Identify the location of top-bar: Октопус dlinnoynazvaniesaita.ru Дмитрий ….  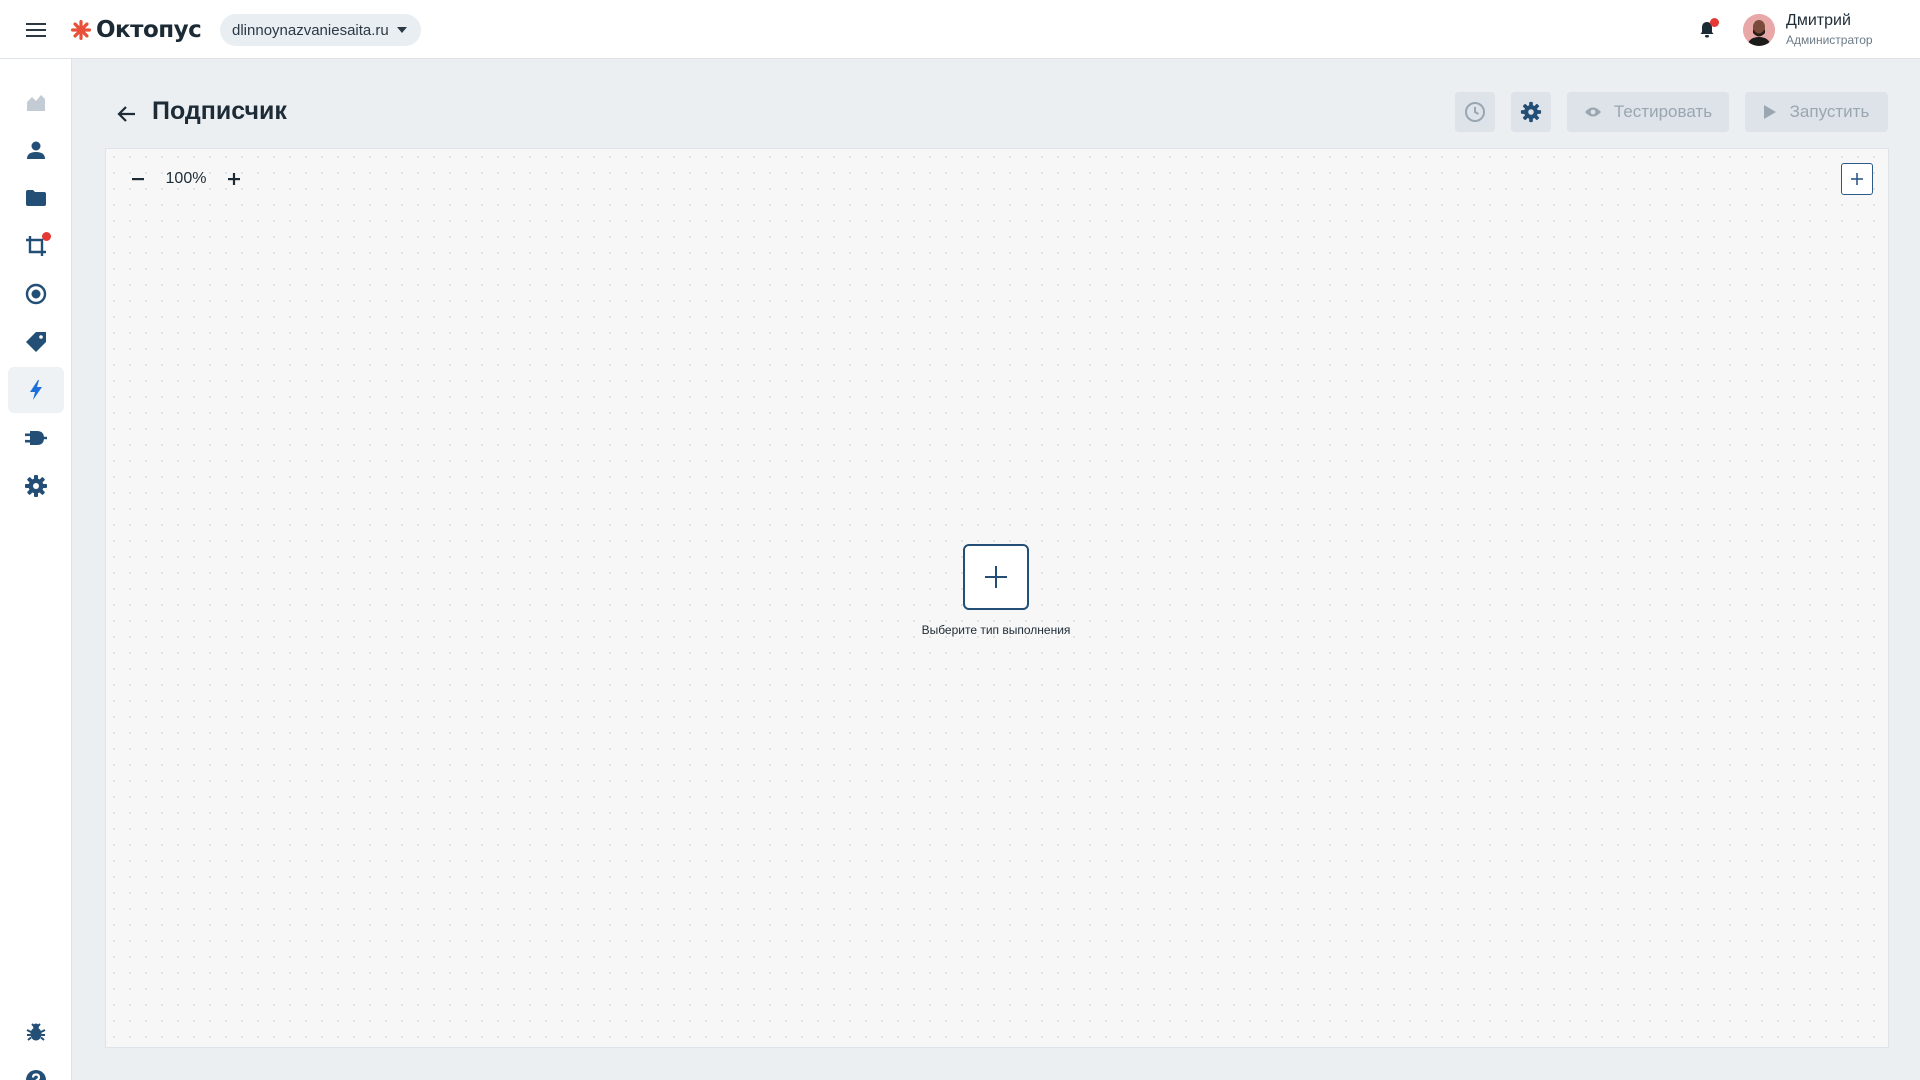
(960, 29).